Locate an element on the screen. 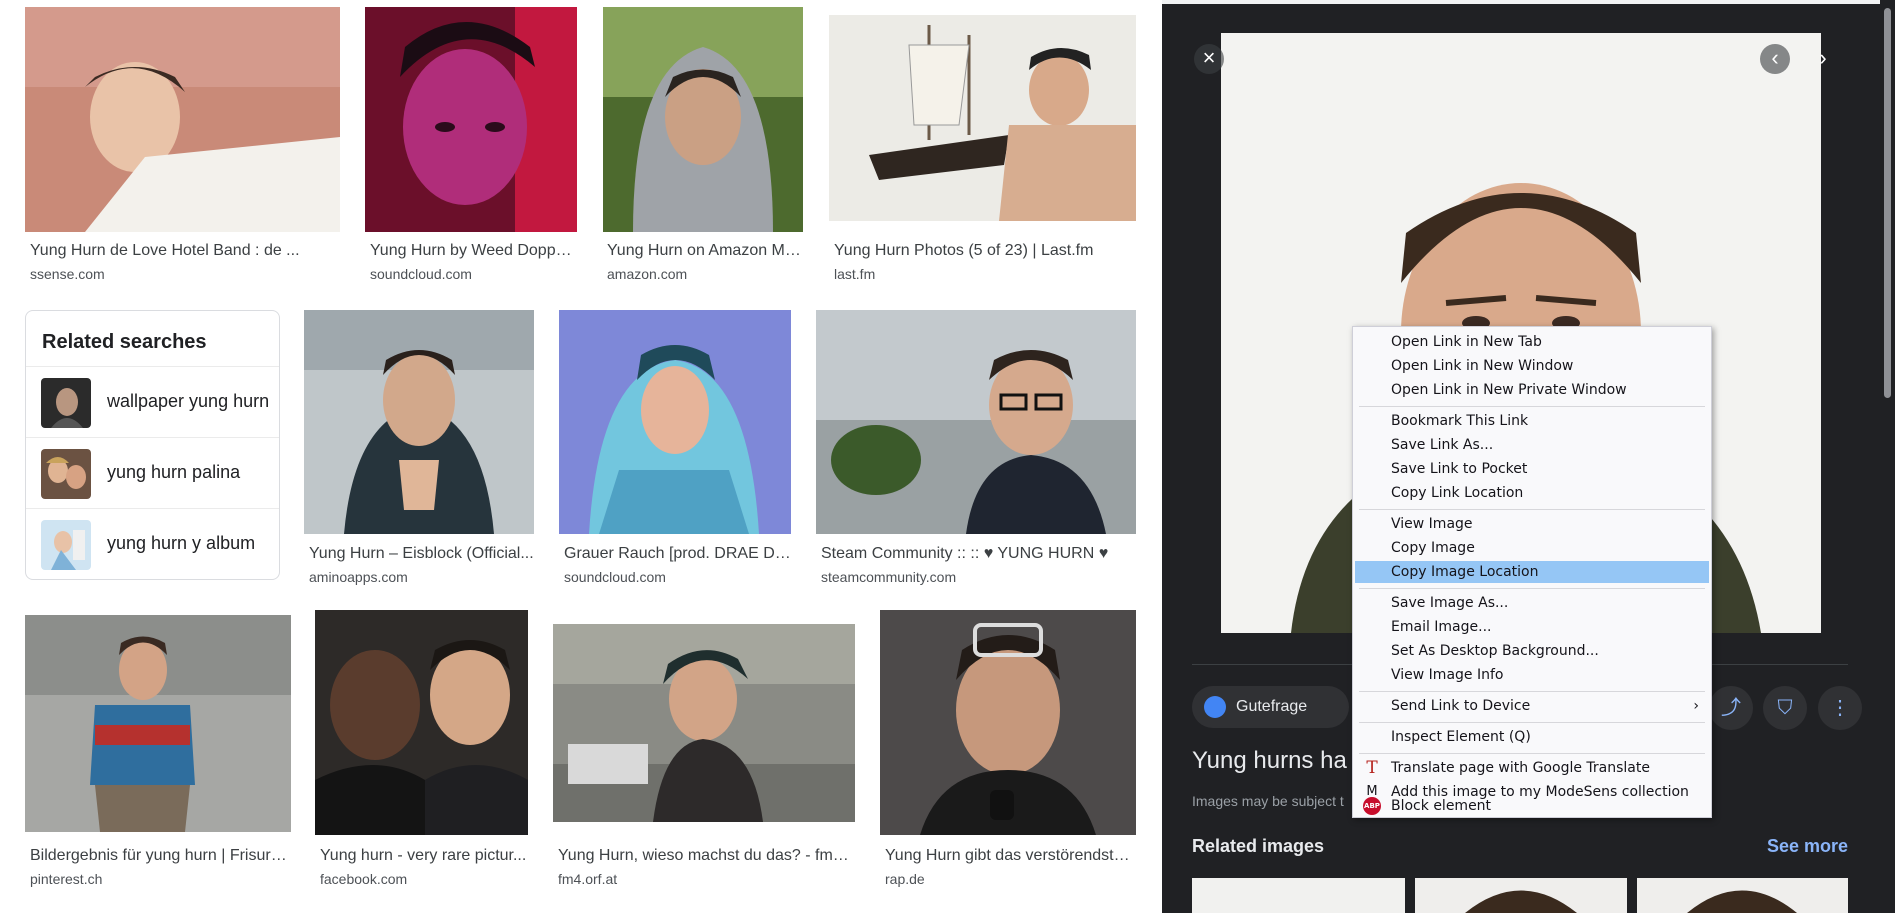  menu-item-send-link-to-device: Send Link to Device › is located at coordinates (1532, 706).